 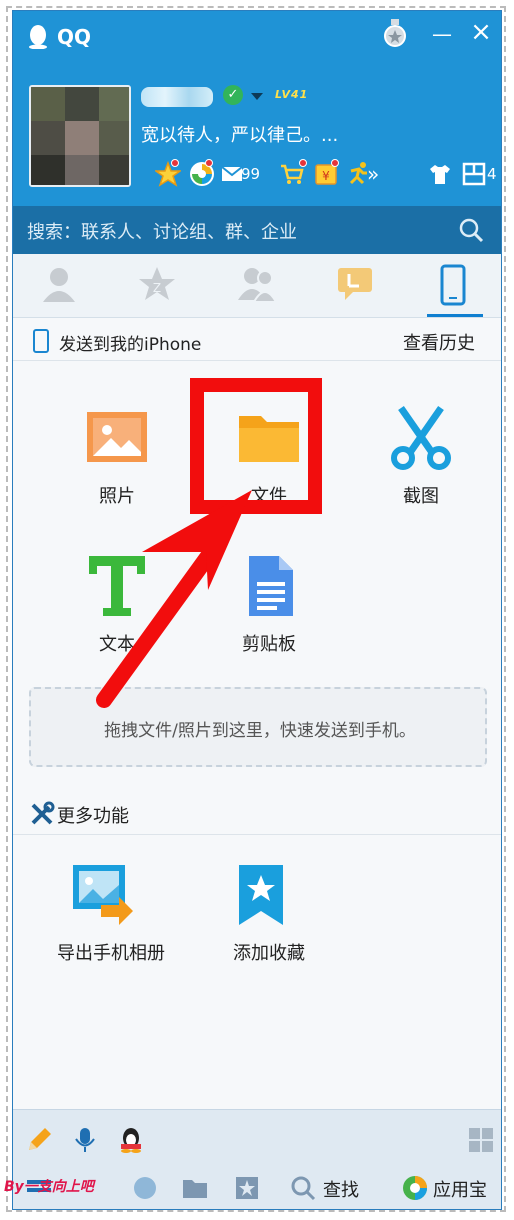 I want to click on minimize-button: —, so click(x=442, y=34).